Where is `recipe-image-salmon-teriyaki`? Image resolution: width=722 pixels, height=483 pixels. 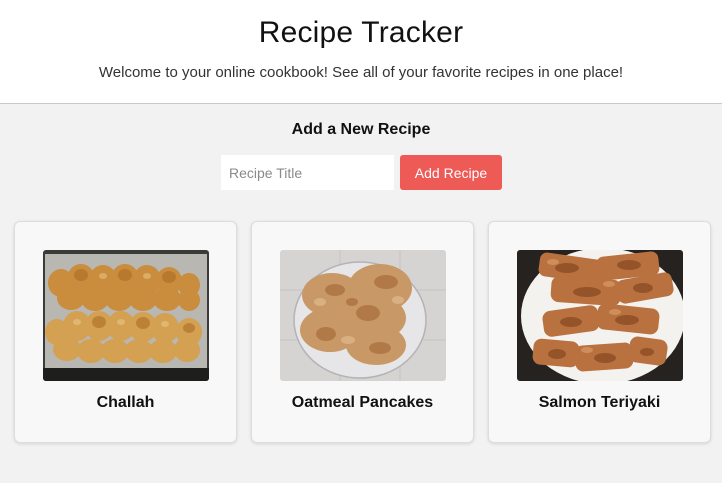 recipe-image-salmon-teriyaki is located at coordinates (600, 315).